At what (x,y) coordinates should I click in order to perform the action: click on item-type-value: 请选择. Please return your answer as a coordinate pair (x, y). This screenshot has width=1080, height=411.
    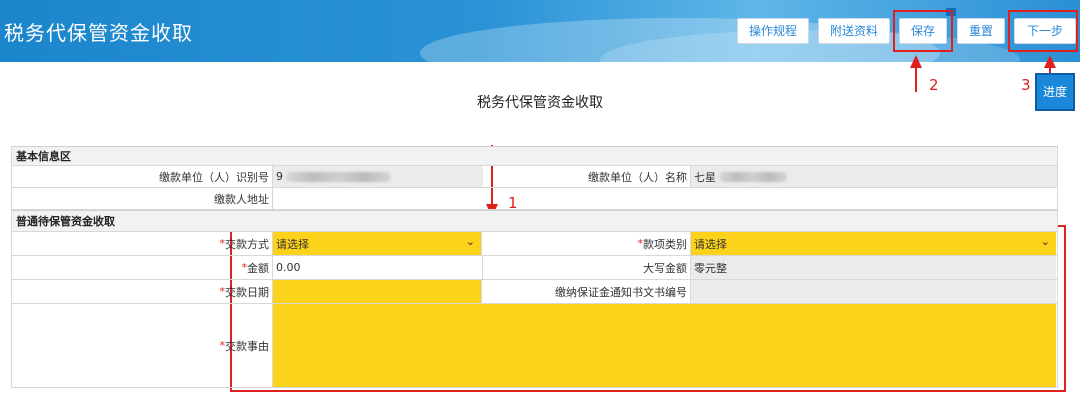
    Looking at the image, I should click on (710, 244).